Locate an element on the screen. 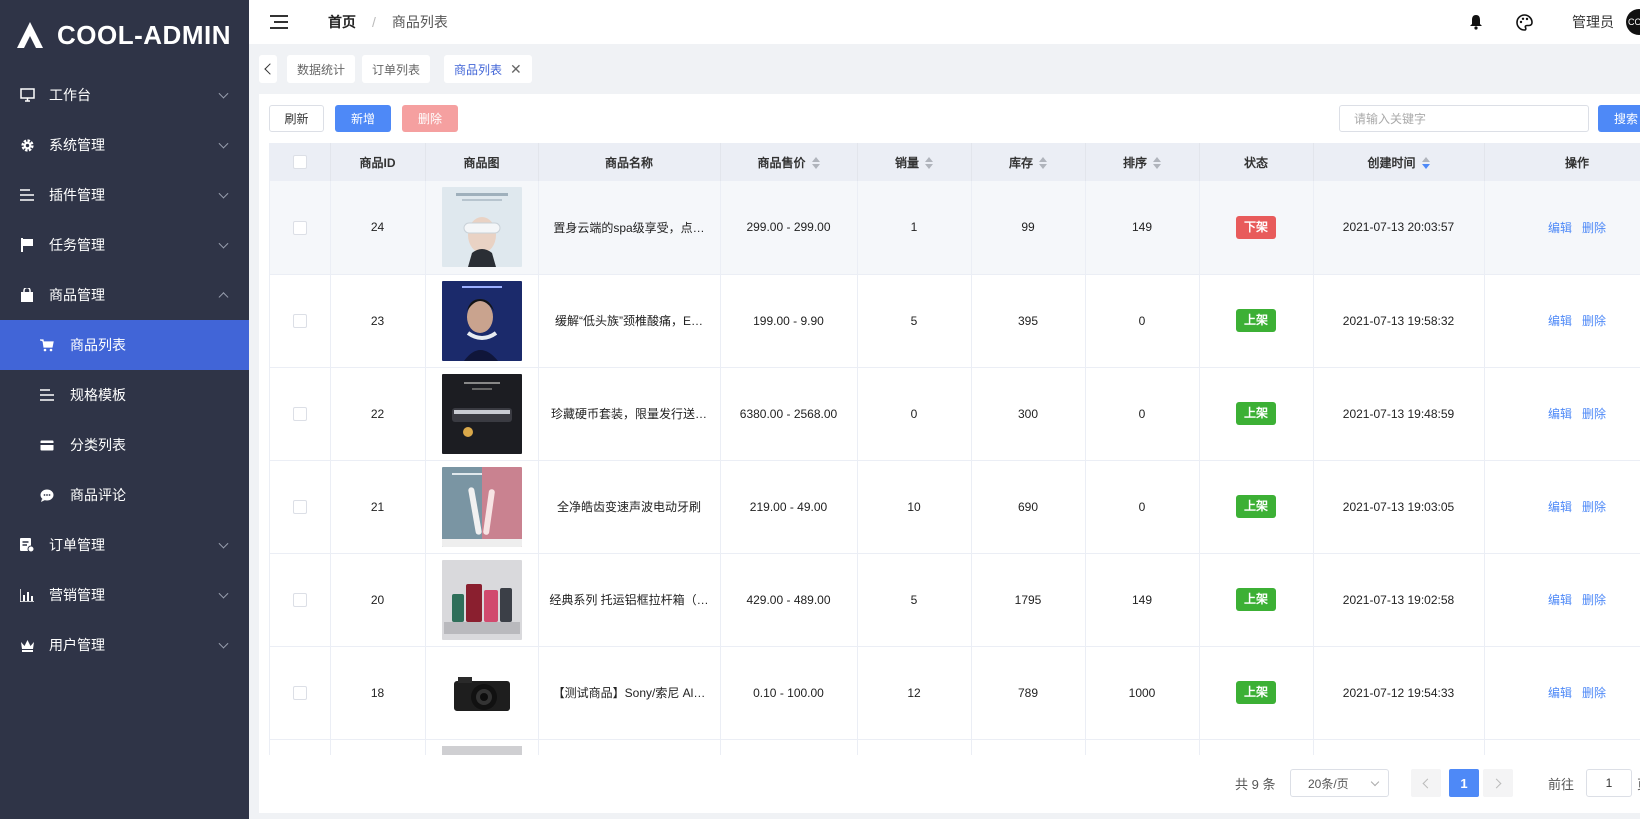 The width and height of the screenshot is (1640, 819). status-badge: 上架 is located at coordinates (1255, 413).